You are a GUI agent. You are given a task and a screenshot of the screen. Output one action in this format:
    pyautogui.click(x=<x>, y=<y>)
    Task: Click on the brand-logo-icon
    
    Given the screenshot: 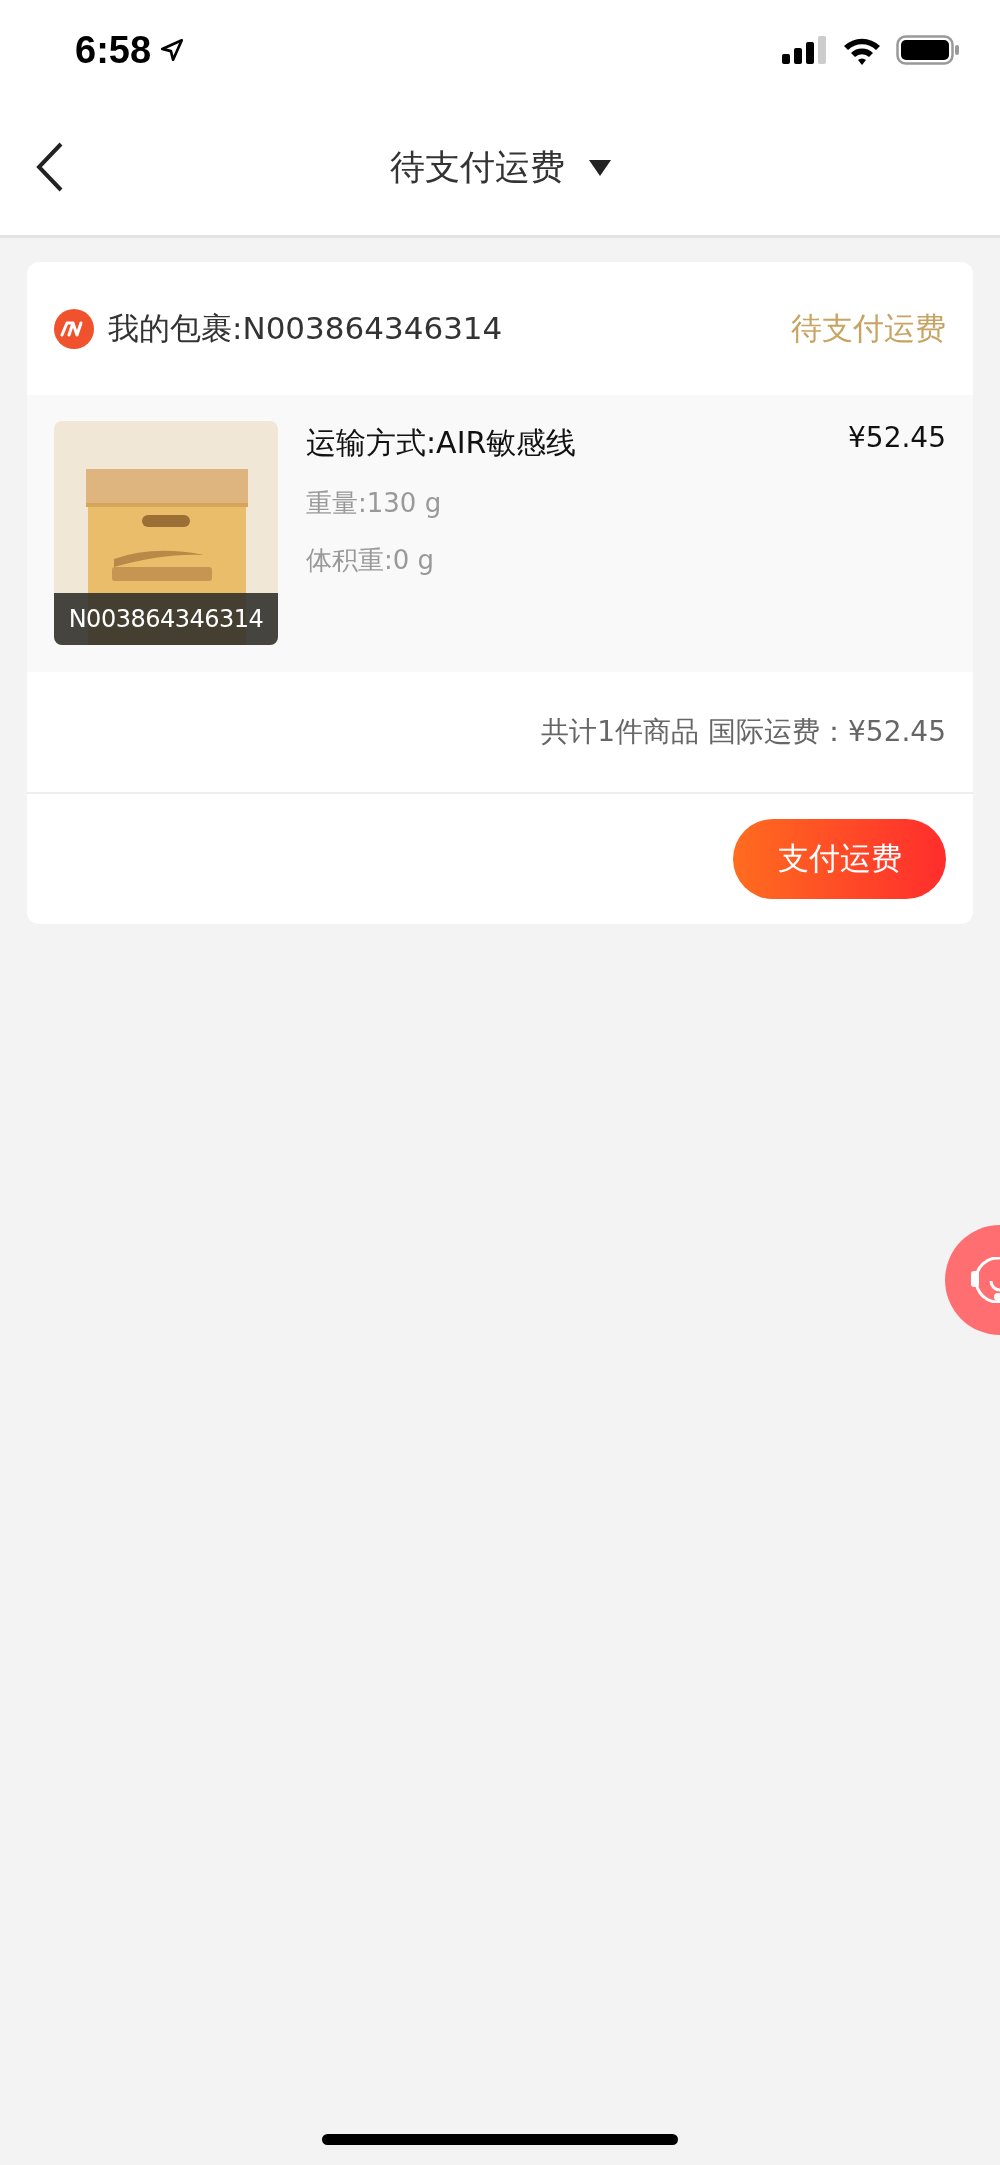 What is the action you would take?
    pyautogui.click(x=74, y=328)
    